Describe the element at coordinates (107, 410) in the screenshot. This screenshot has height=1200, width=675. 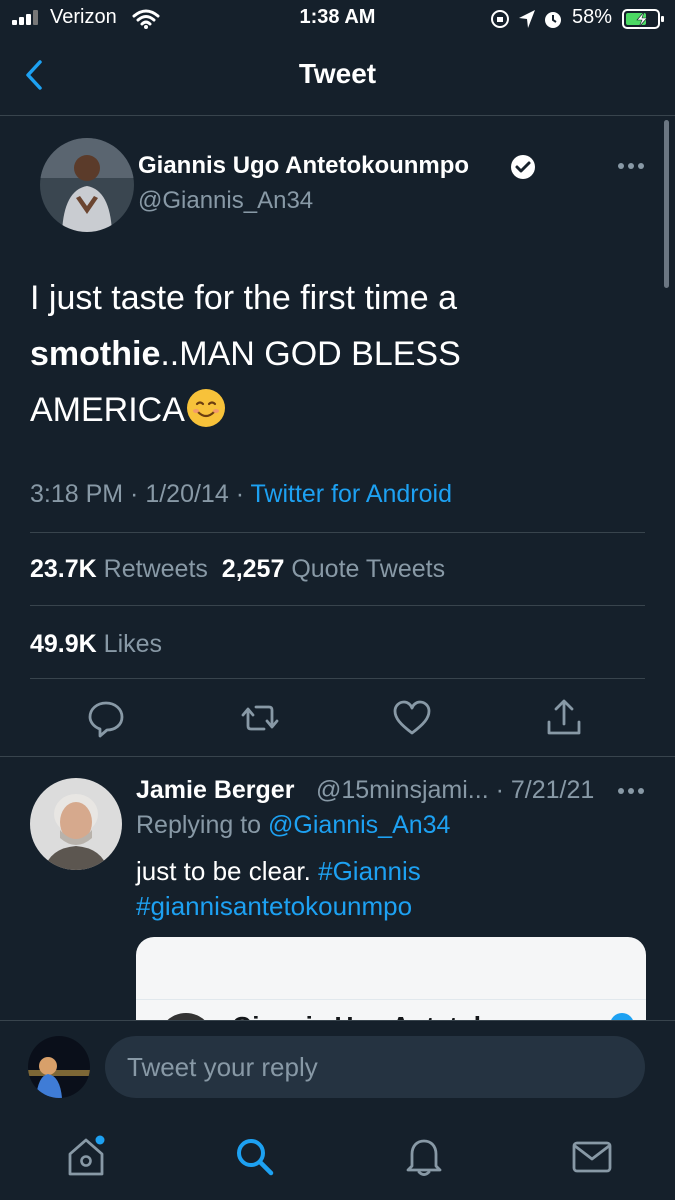
I see `tweet-text-end: AMERICA` at that location.